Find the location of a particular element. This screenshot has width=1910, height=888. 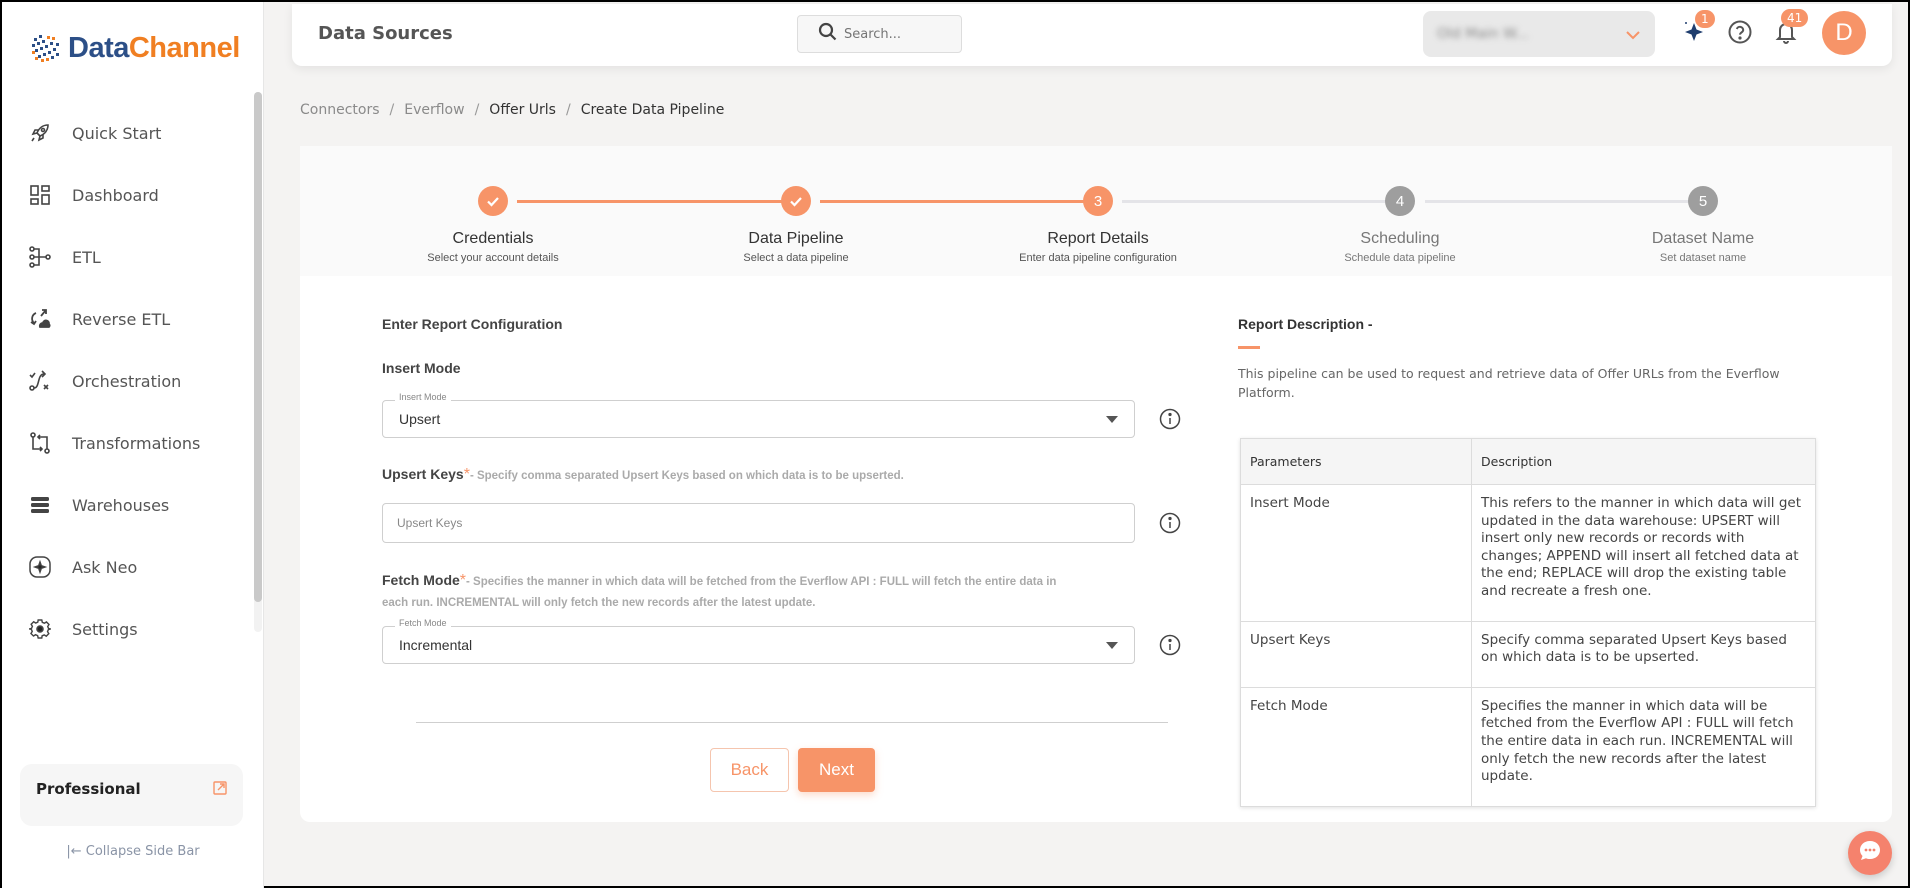

sidebar-item-orchestration: Orchestration is located at coordinates (136, 381).